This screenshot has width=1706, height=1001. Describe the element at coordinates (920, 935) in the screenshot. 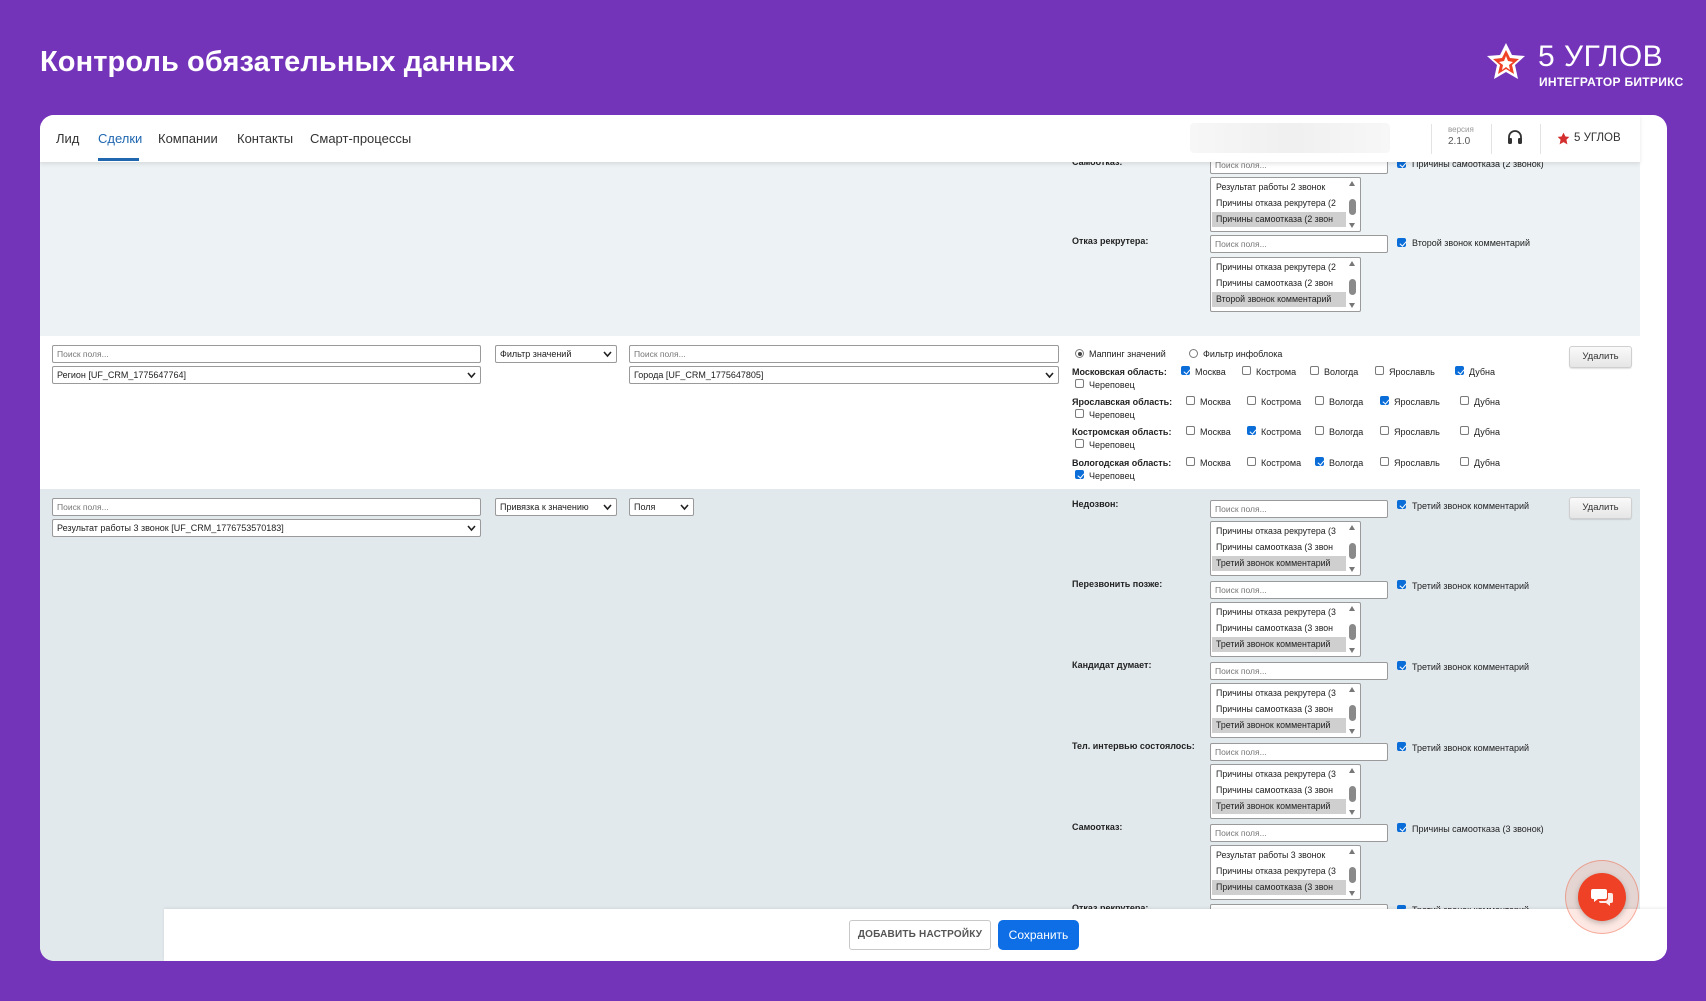

I see `add-setting-button: ДОБАВИТЬ НАСТРОЙКУ` at that location.